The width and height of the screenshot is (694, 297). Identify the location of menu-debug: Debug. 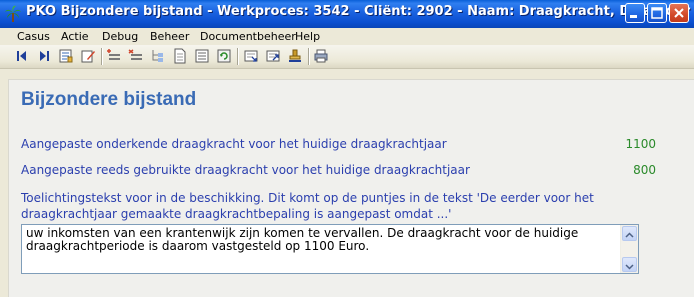
(120, 36).